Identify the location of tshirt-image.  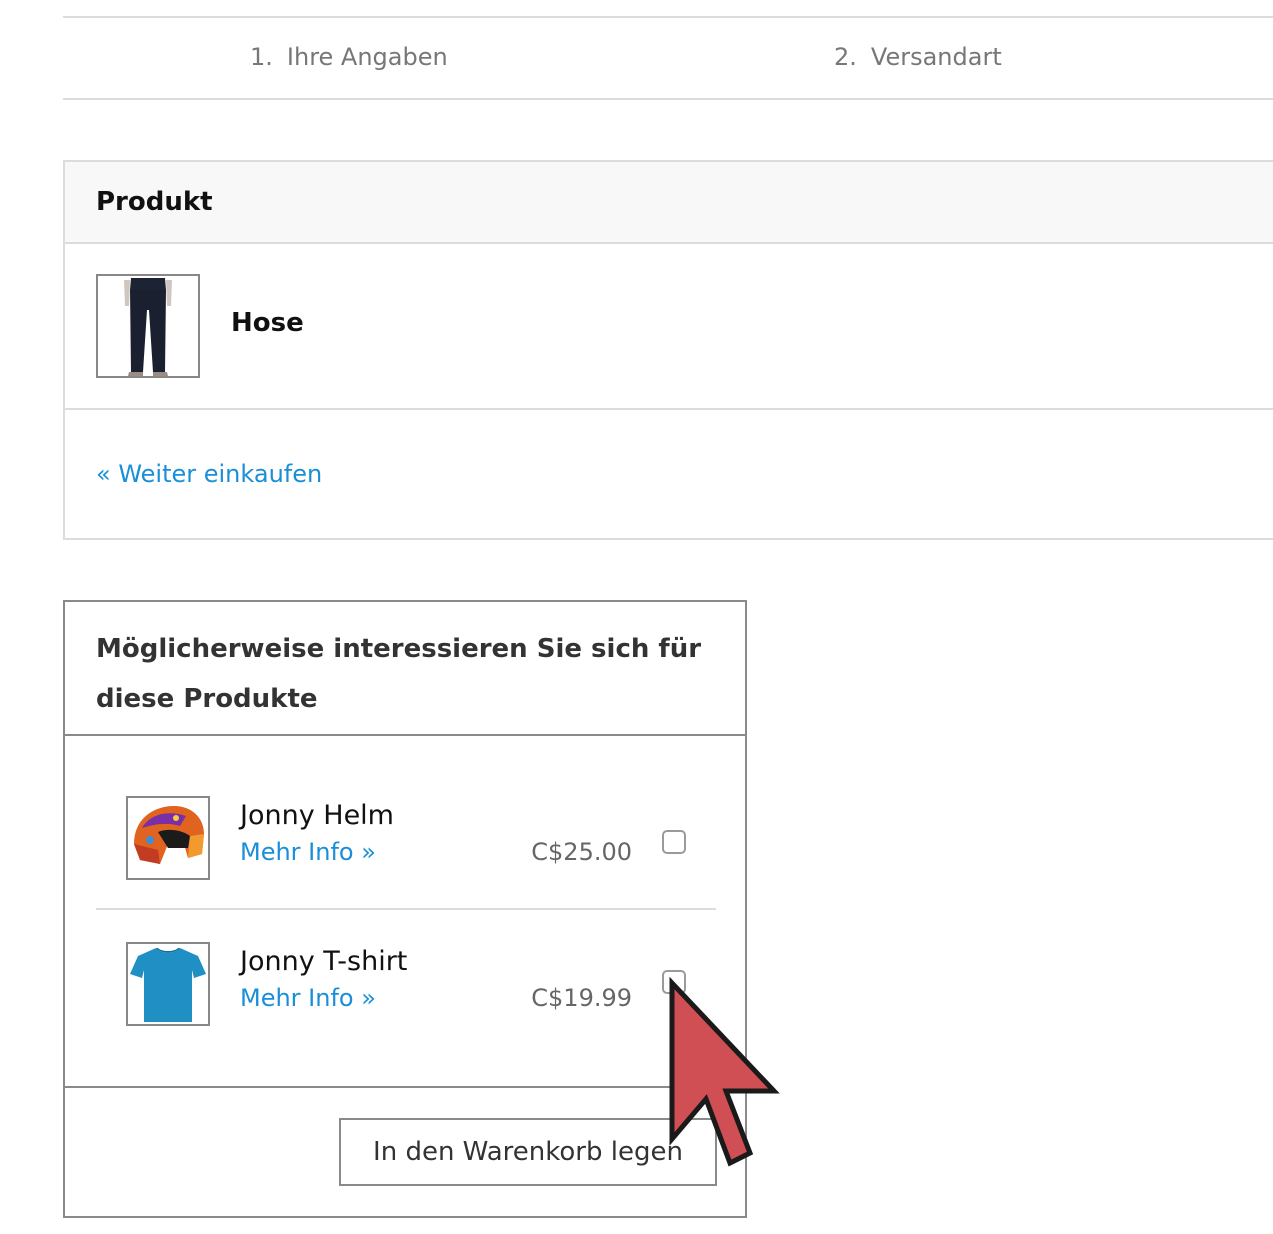
(168, 984).